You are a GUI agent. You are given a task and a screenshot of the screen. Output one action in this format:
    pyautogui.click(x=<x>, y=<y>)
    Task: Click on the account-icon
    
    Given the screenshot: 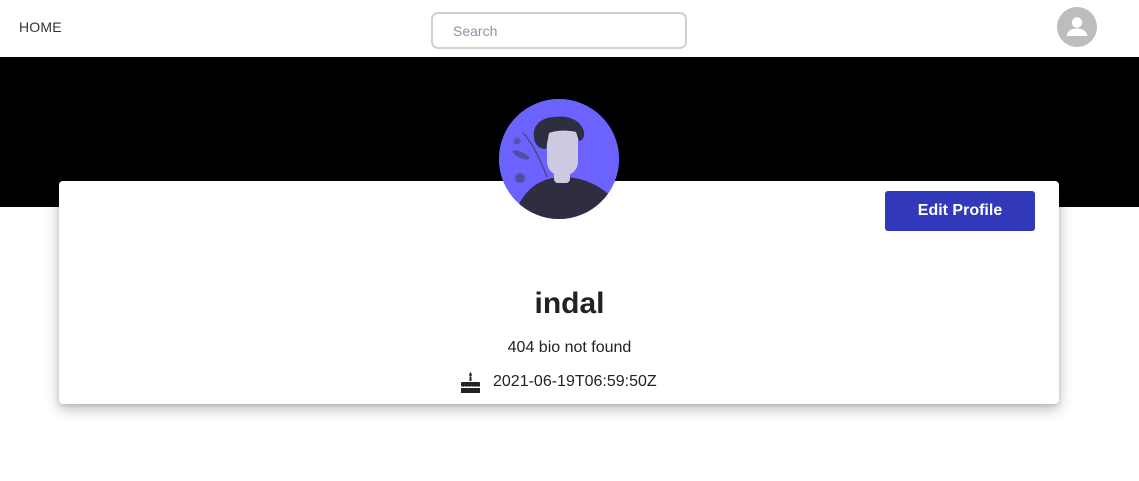 What is the action you would take?
    pyautogui.click(x=1077, y=26)
    